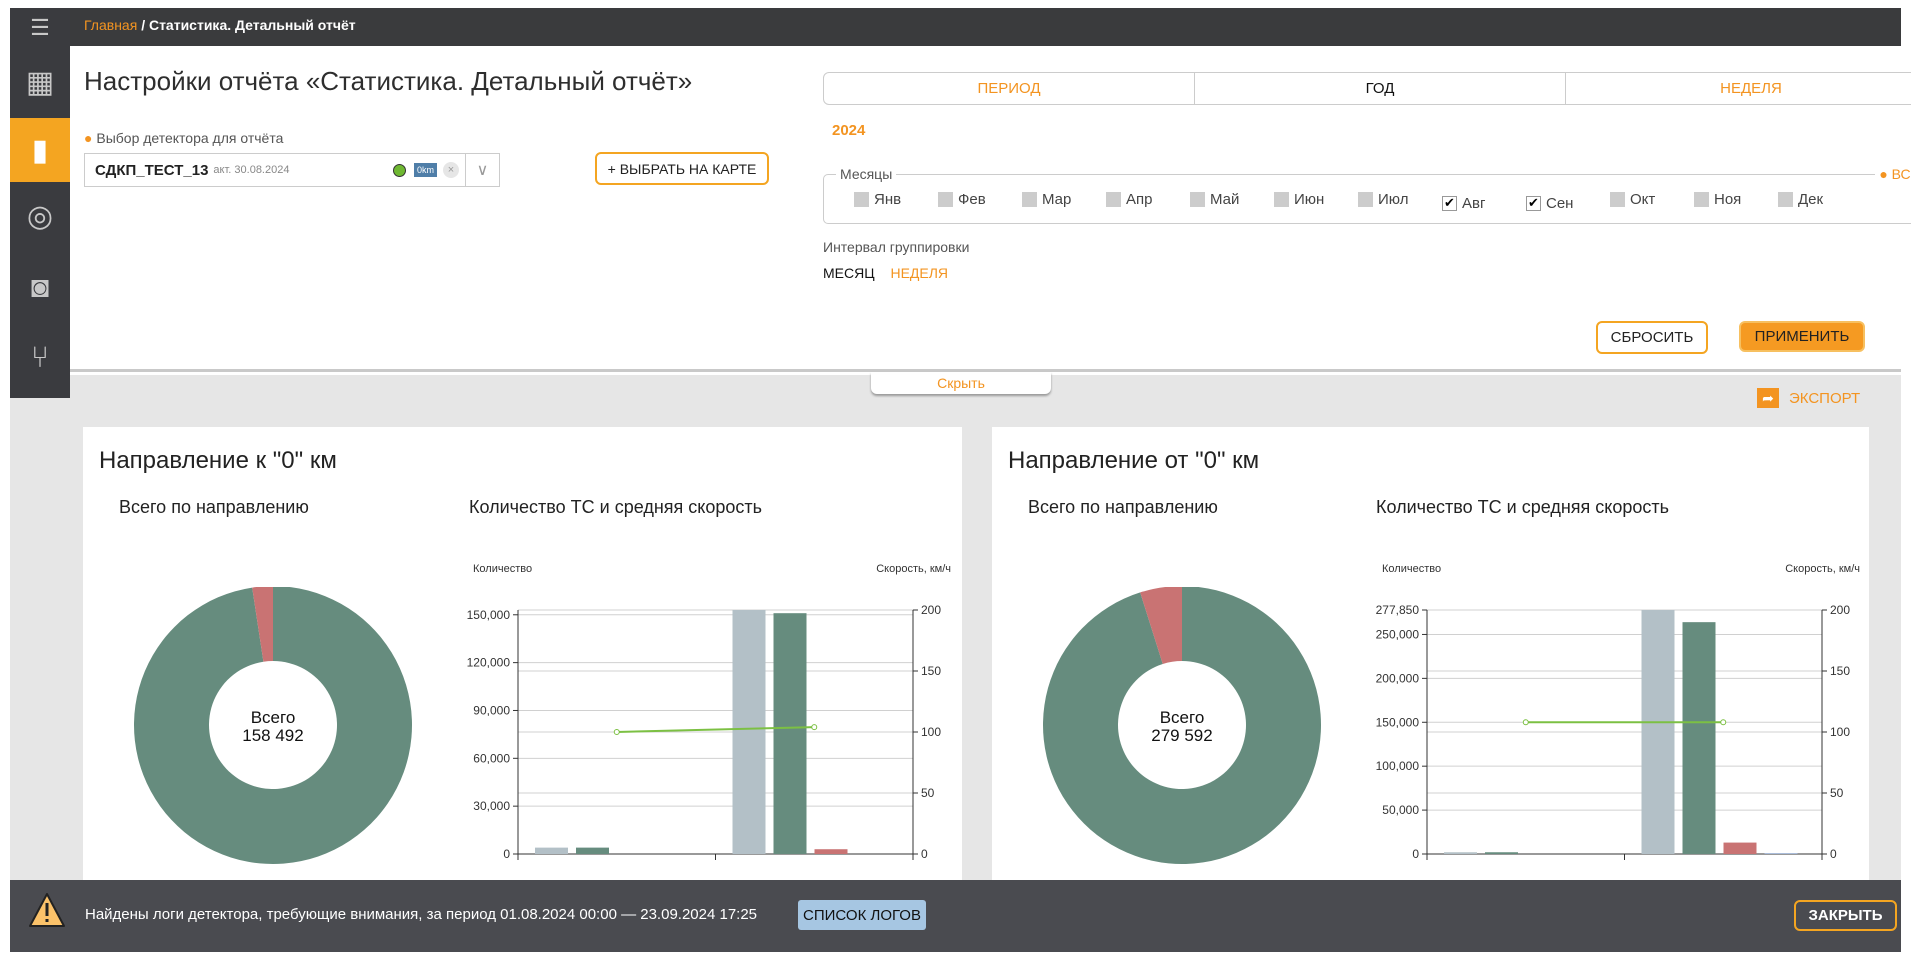  What do you see at coordinates (1484, 203) in the screenshot?
I see `month-checkbox-7: ✔ Авг` at bounding box center [1484, 203].